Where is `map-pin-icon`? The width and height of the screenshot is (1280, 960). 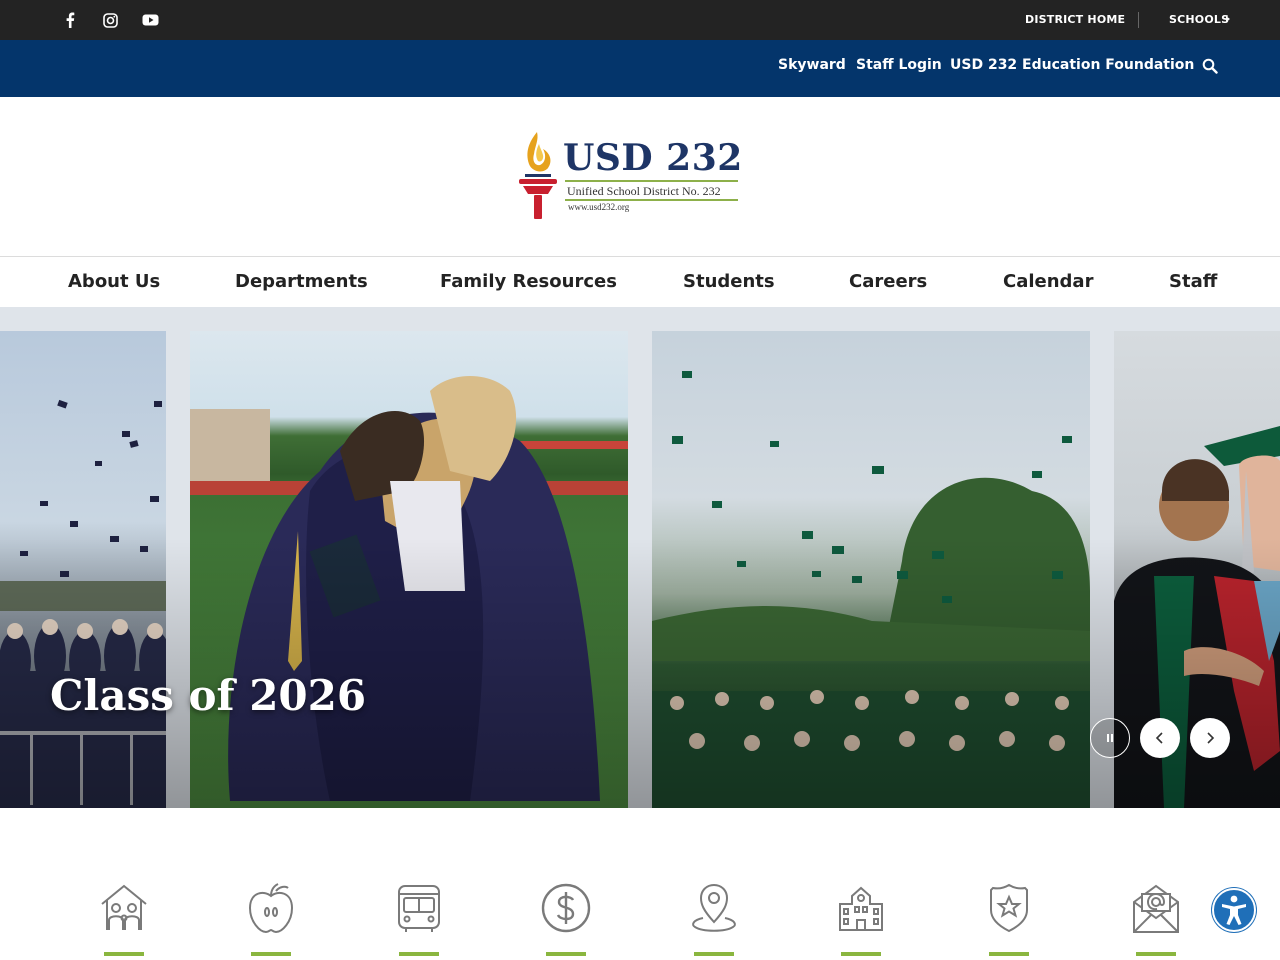 map-pin-icon is located at coordinates (714, 907).